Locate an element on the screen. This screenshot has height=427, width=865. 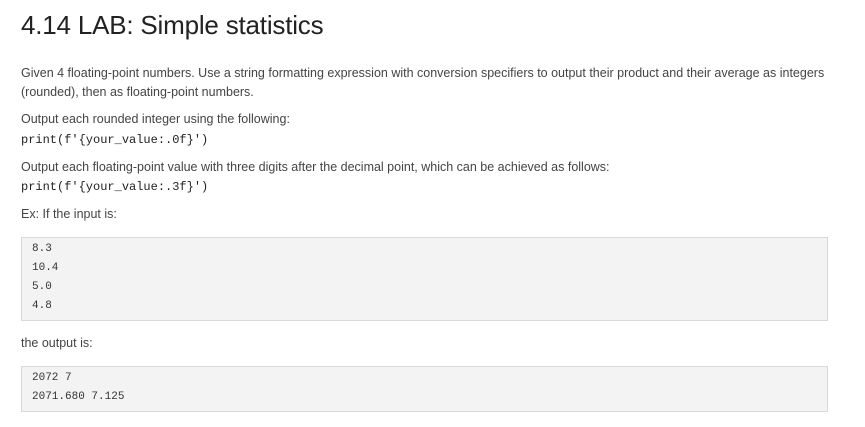
example-output-box: 2072 7 2071.680 7.125 is located at coordinates (424, 389).